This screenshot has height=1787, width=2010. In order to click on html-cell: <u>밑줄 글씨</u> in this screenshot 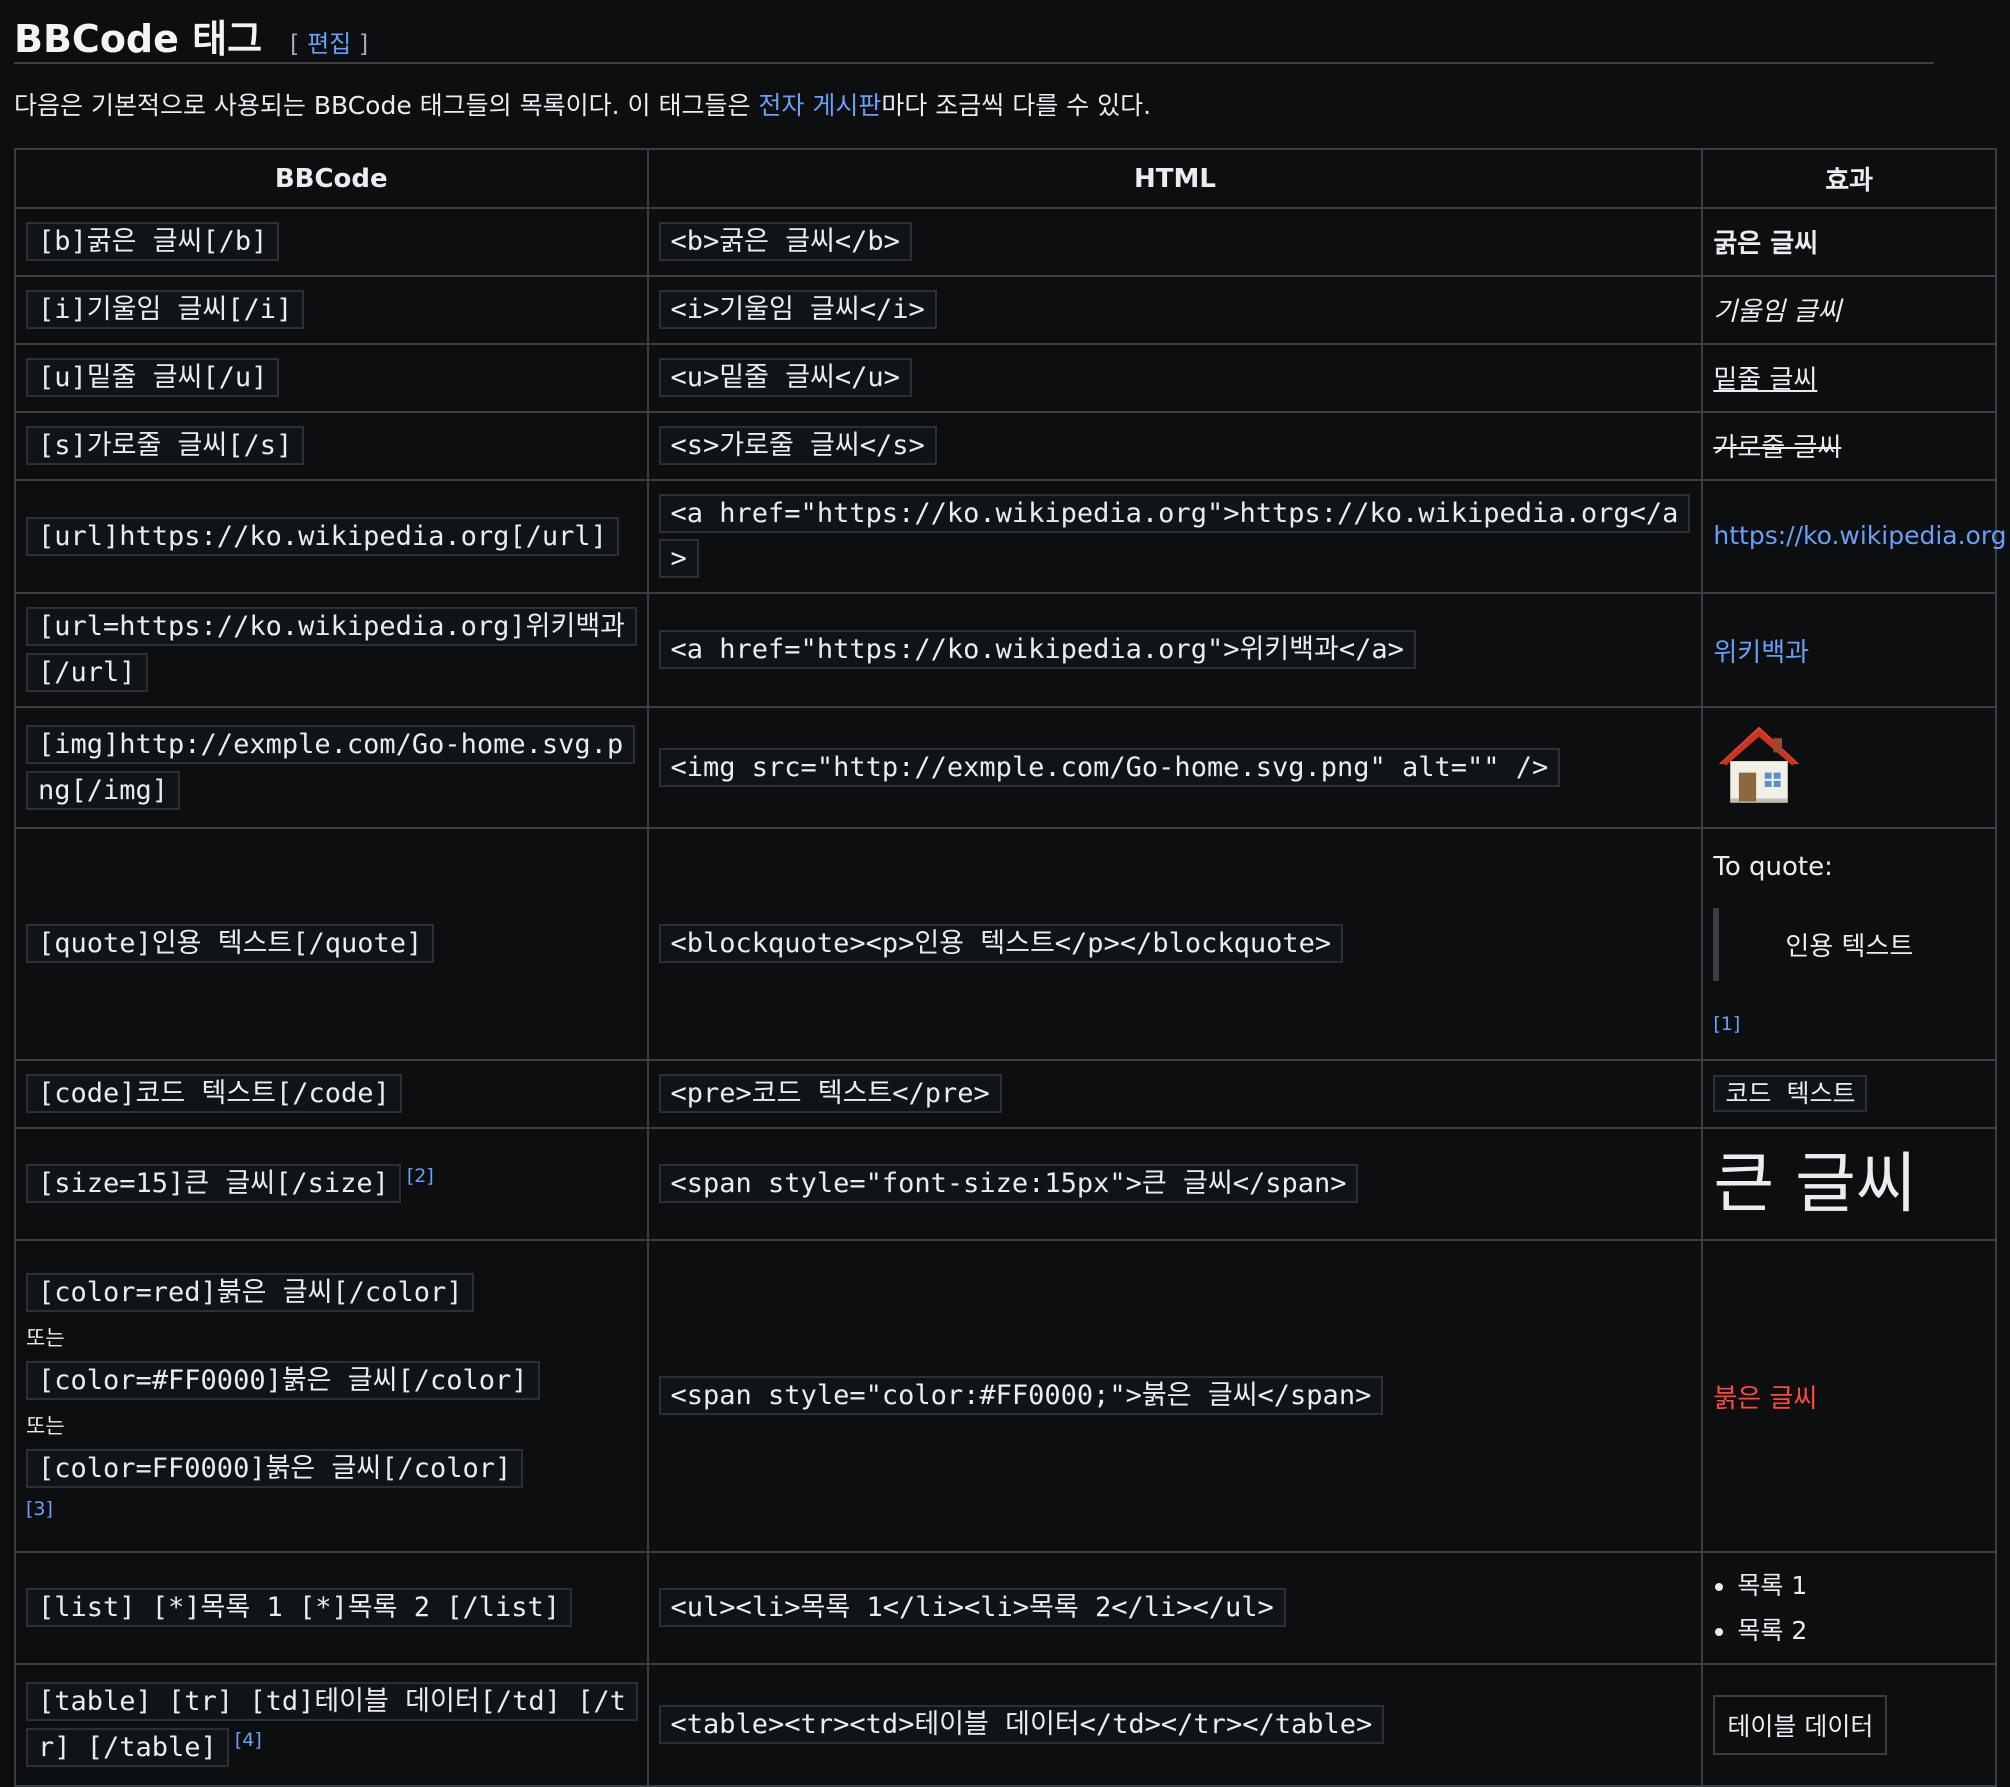, I will do `click(785, 377)`.